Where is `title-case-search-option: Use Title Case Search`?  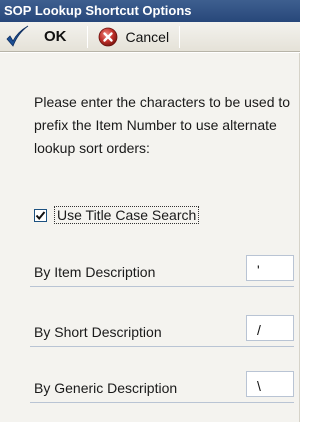
title-case-search-option: Use Title Case Search is located at coordinates (117, 215).